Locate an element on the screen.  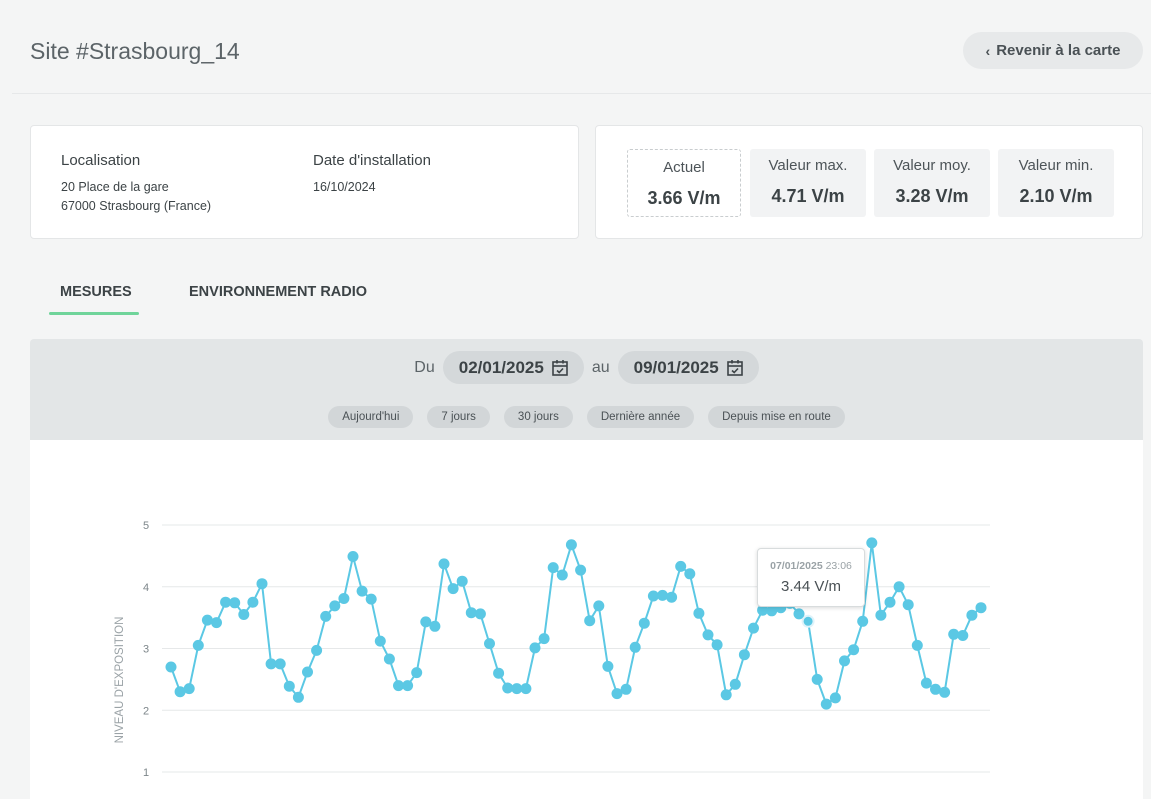
chevron-left-icon: ‹ is located at coordinates (988, 50).